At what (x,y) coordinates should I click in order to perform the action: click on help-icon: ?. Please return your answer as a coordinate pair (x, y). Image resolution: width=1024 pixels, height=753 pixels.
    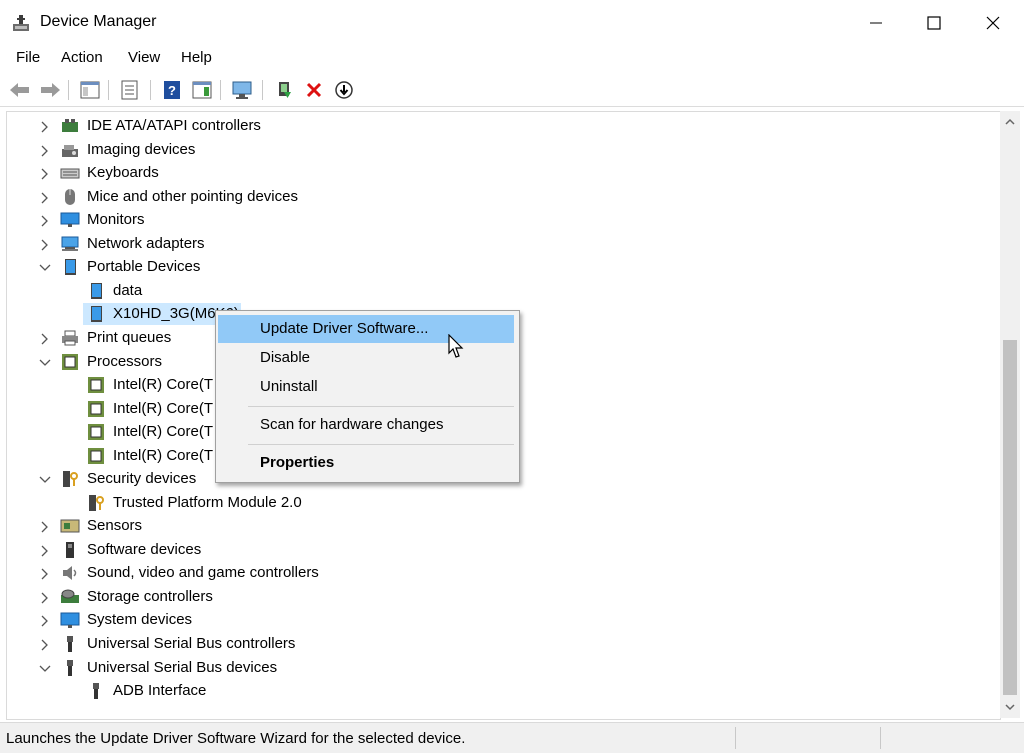
    Looking at the image, I should click on (172, 90).